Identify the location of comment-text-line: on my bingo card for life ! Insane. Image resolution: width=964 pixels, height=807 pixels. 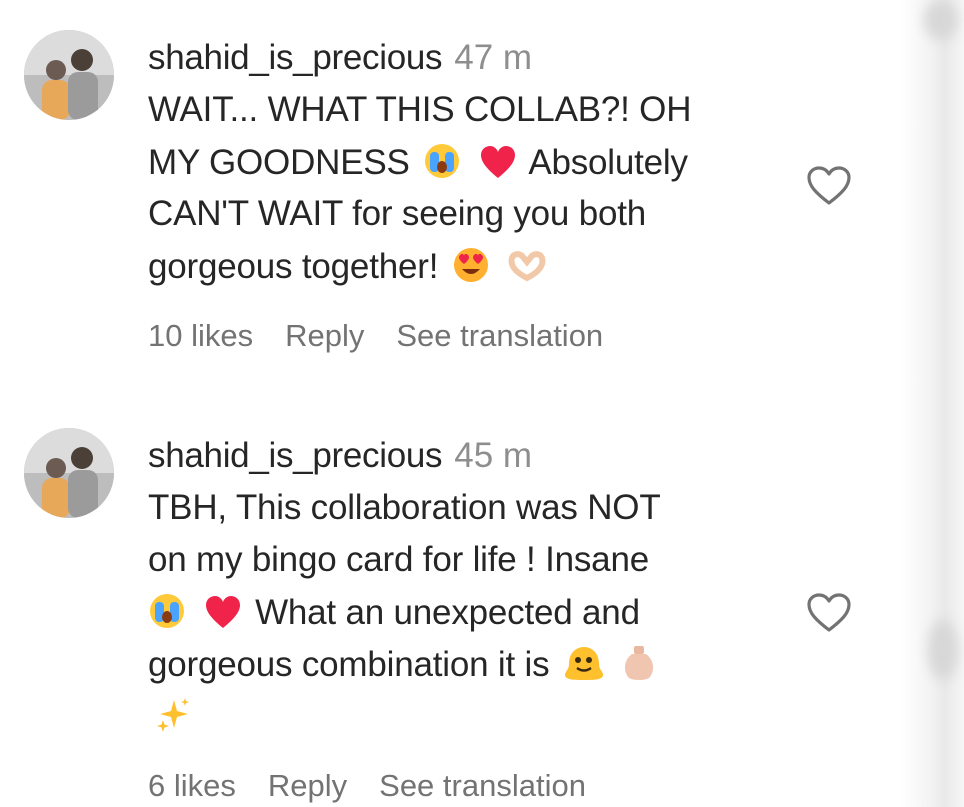
(398, 559).